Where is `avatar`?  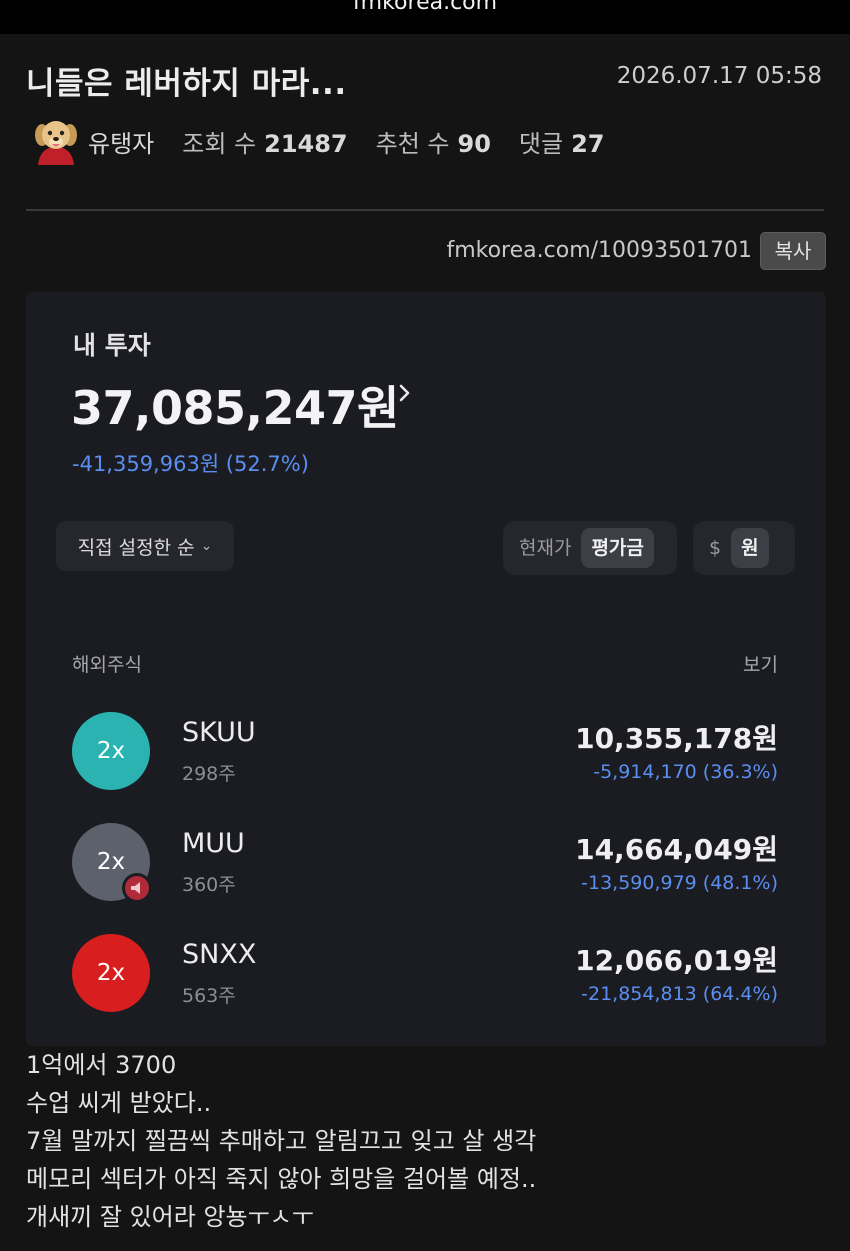 avatar is located at coordinates (56, 141).